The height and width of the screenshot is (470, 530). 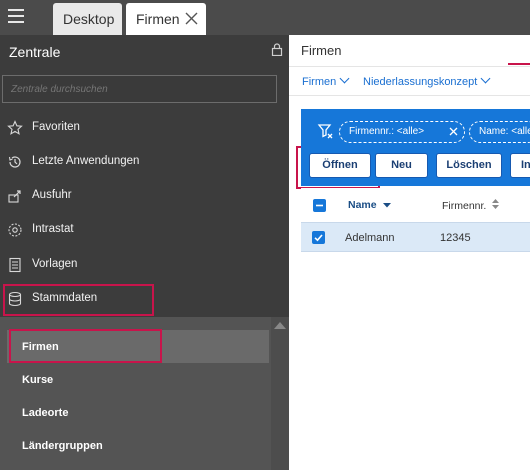 I want to click on delete-button: Löschen, so click(x=469, y=165).